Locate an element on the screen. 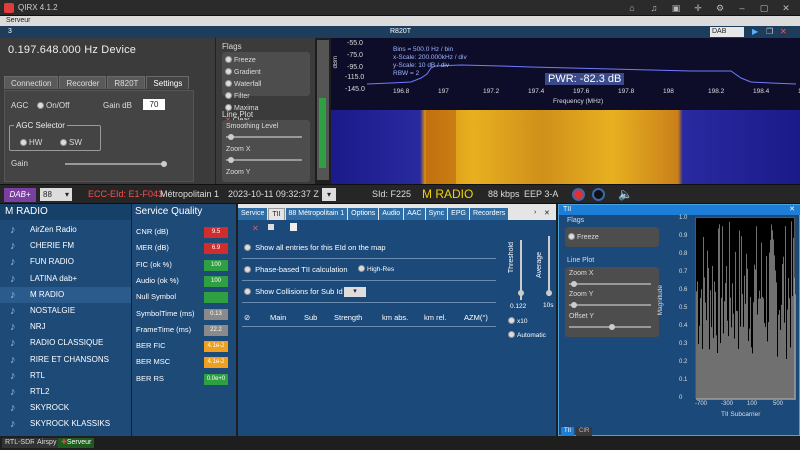 Image resolution: width=800 pixels, height=450 pixels. col-sub: Sub is located at coordinates (310, 317).